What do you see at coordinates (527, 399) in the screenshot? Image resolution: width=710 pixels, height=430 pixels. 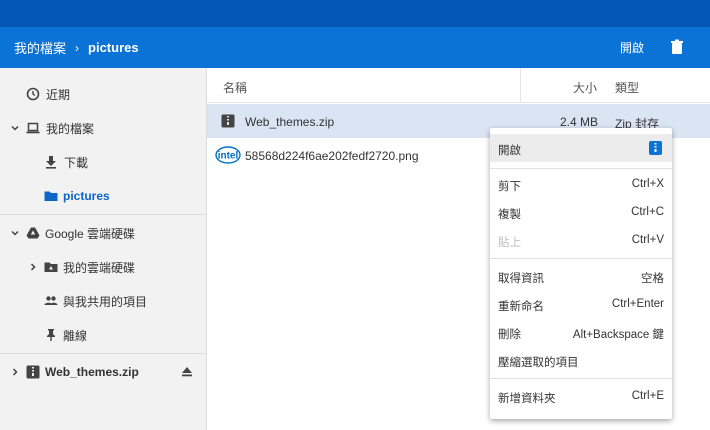 I see `menu-item-label: 新增資料夾` at bounding box center [527, 399].